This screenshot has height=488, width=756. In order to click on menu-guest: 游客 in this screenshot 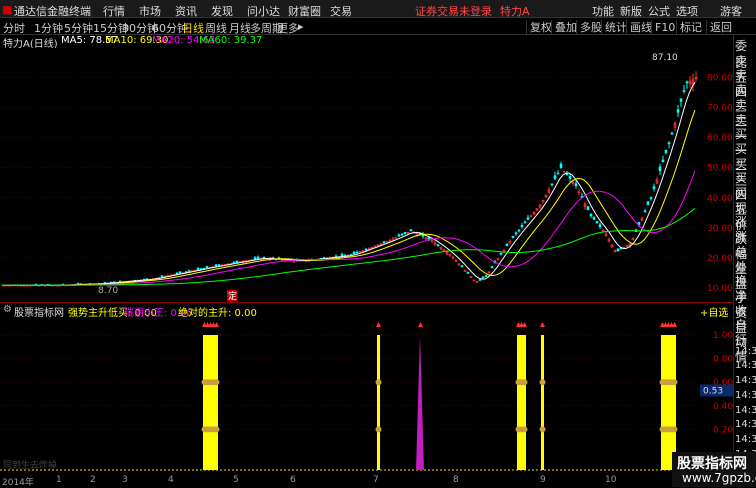, I will do `click(731, 10)`.